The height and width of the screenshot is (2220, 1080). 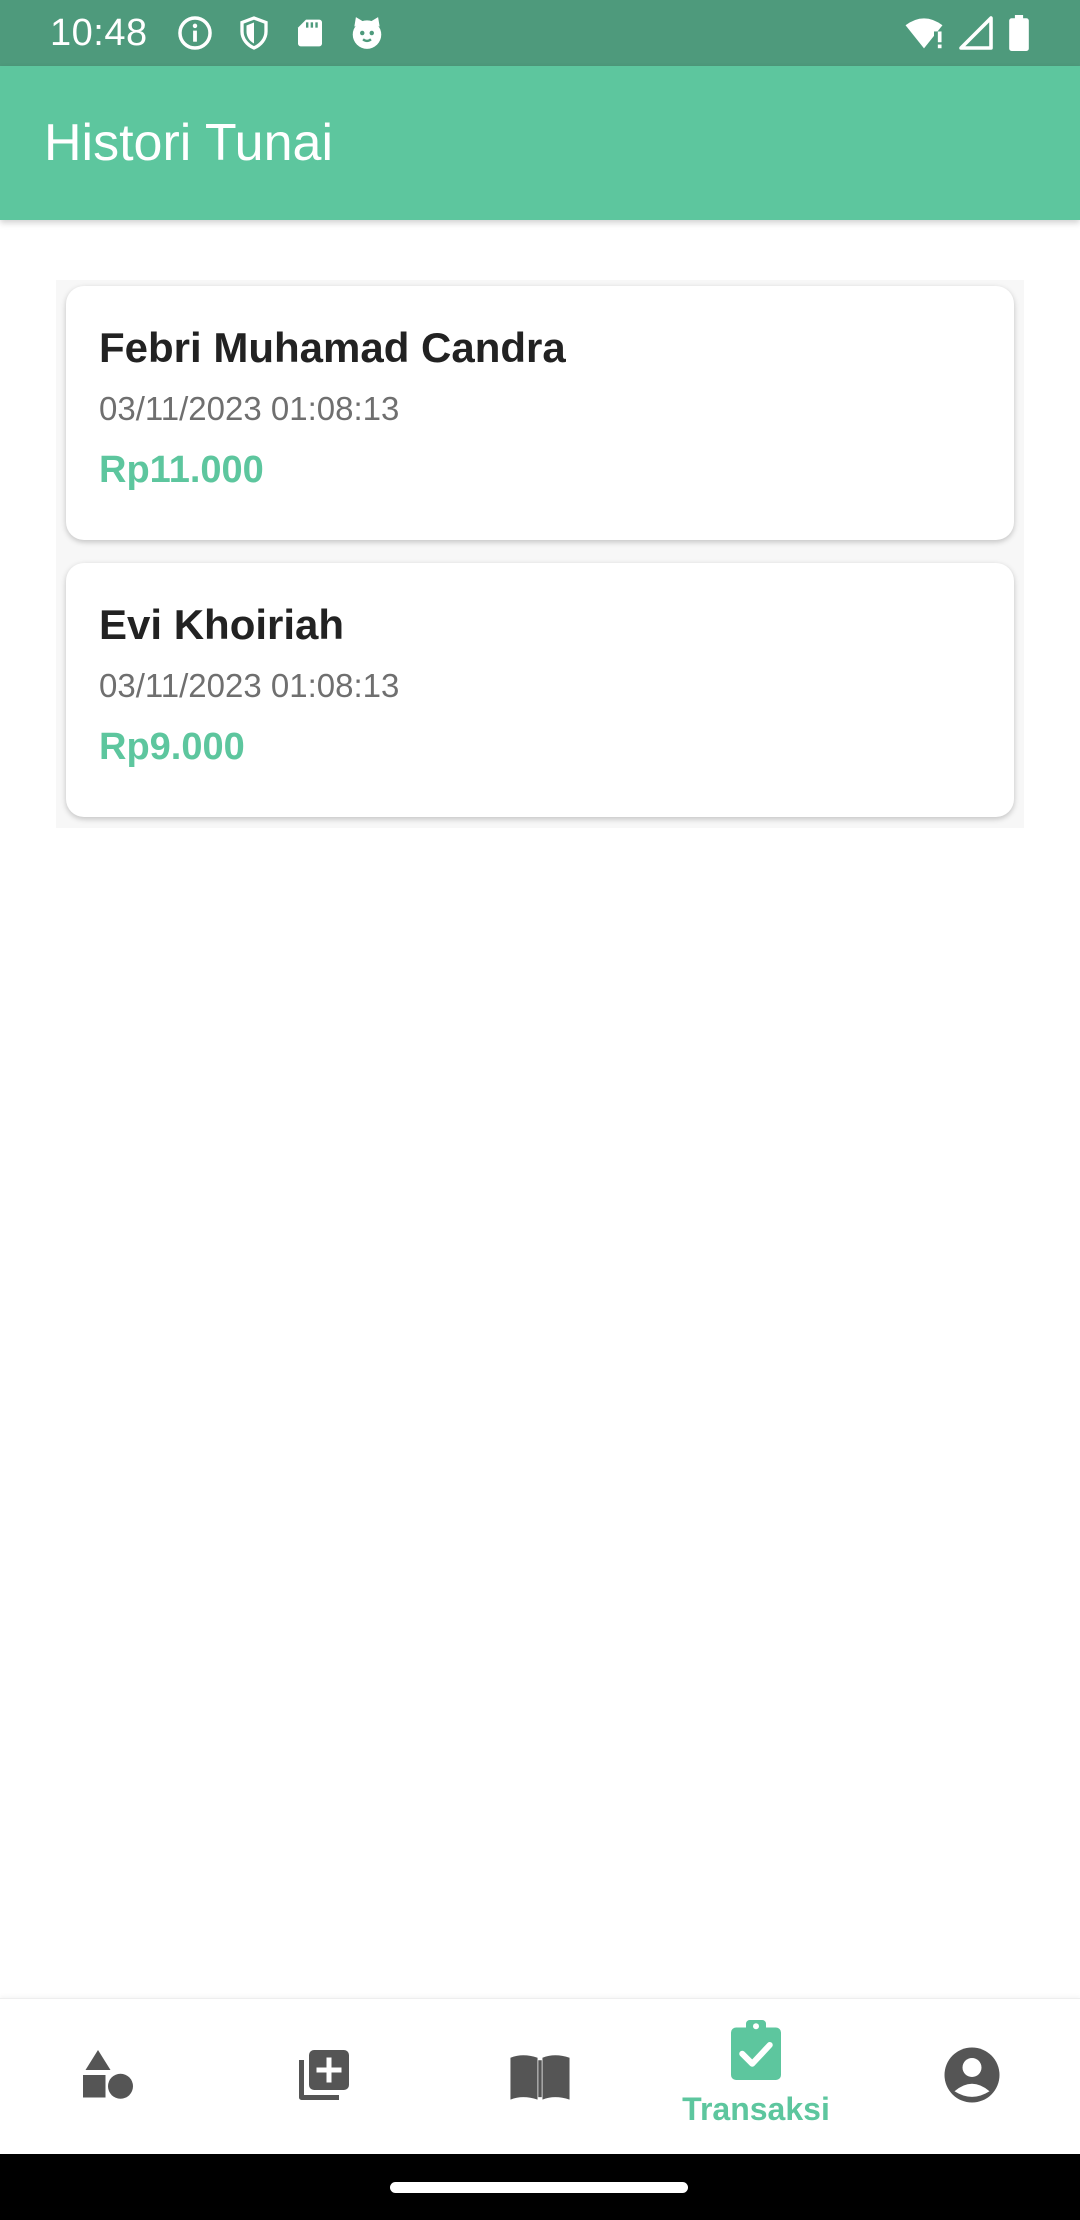 What do you see at coordinates (254, 33) in the screenshot?
I see `shield-icon` at bounding box center [254, 33].